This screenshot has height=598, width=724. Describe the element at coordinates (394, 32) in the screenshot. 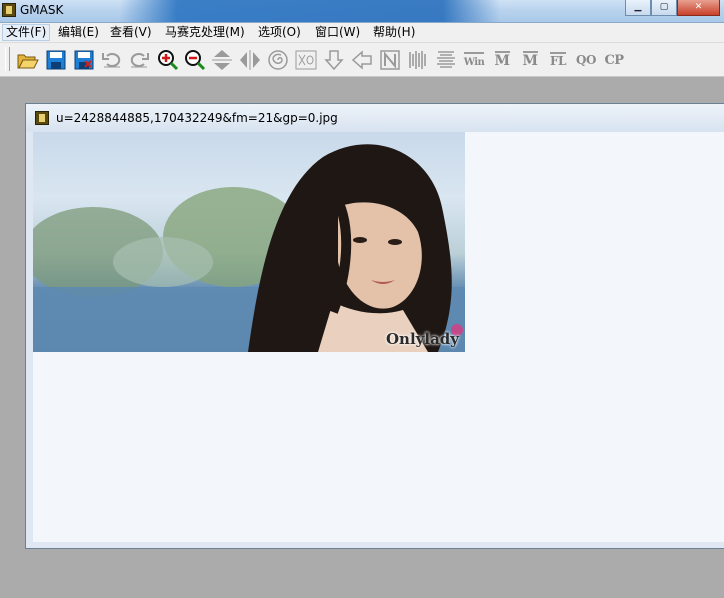

I see `menu-help: 帮助(H)` at that location.